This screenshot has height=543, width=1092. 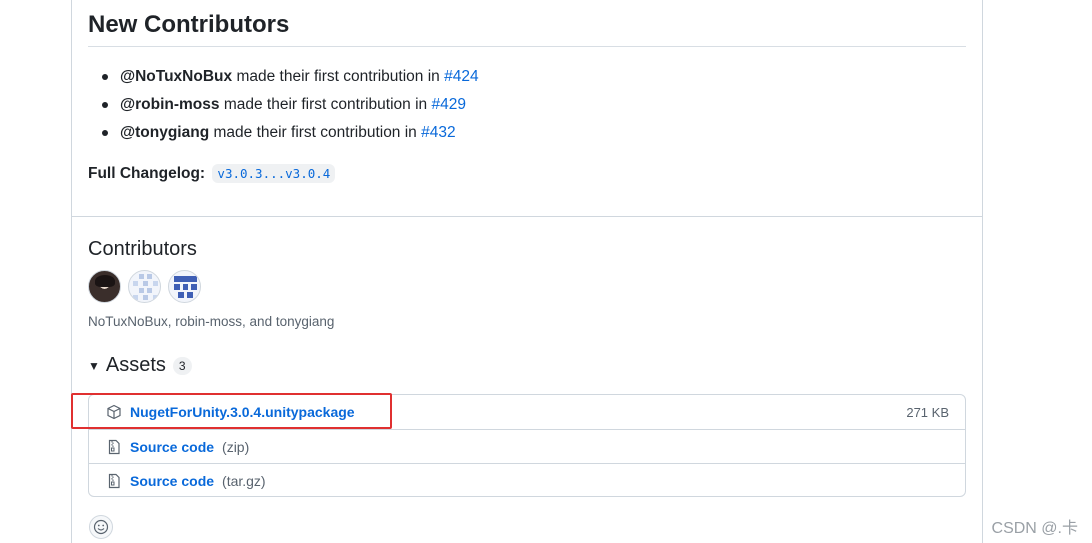 I want to click on pr-link: #429, so click(x=448, y=104).